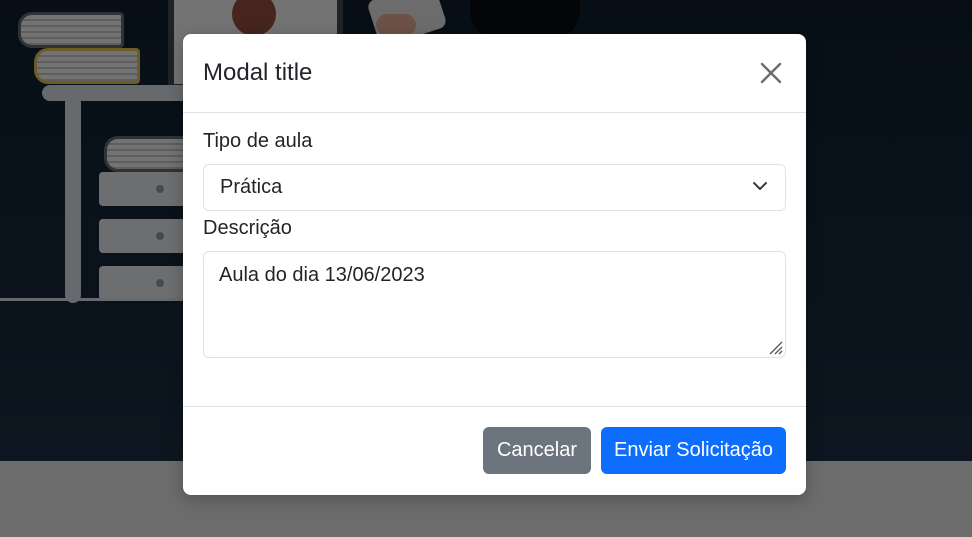 The height and width of the screenshot is (537, 972). Describe the element at coordinates (775, 347) in the screenshot. I see `resize-grip-icon` at that location.